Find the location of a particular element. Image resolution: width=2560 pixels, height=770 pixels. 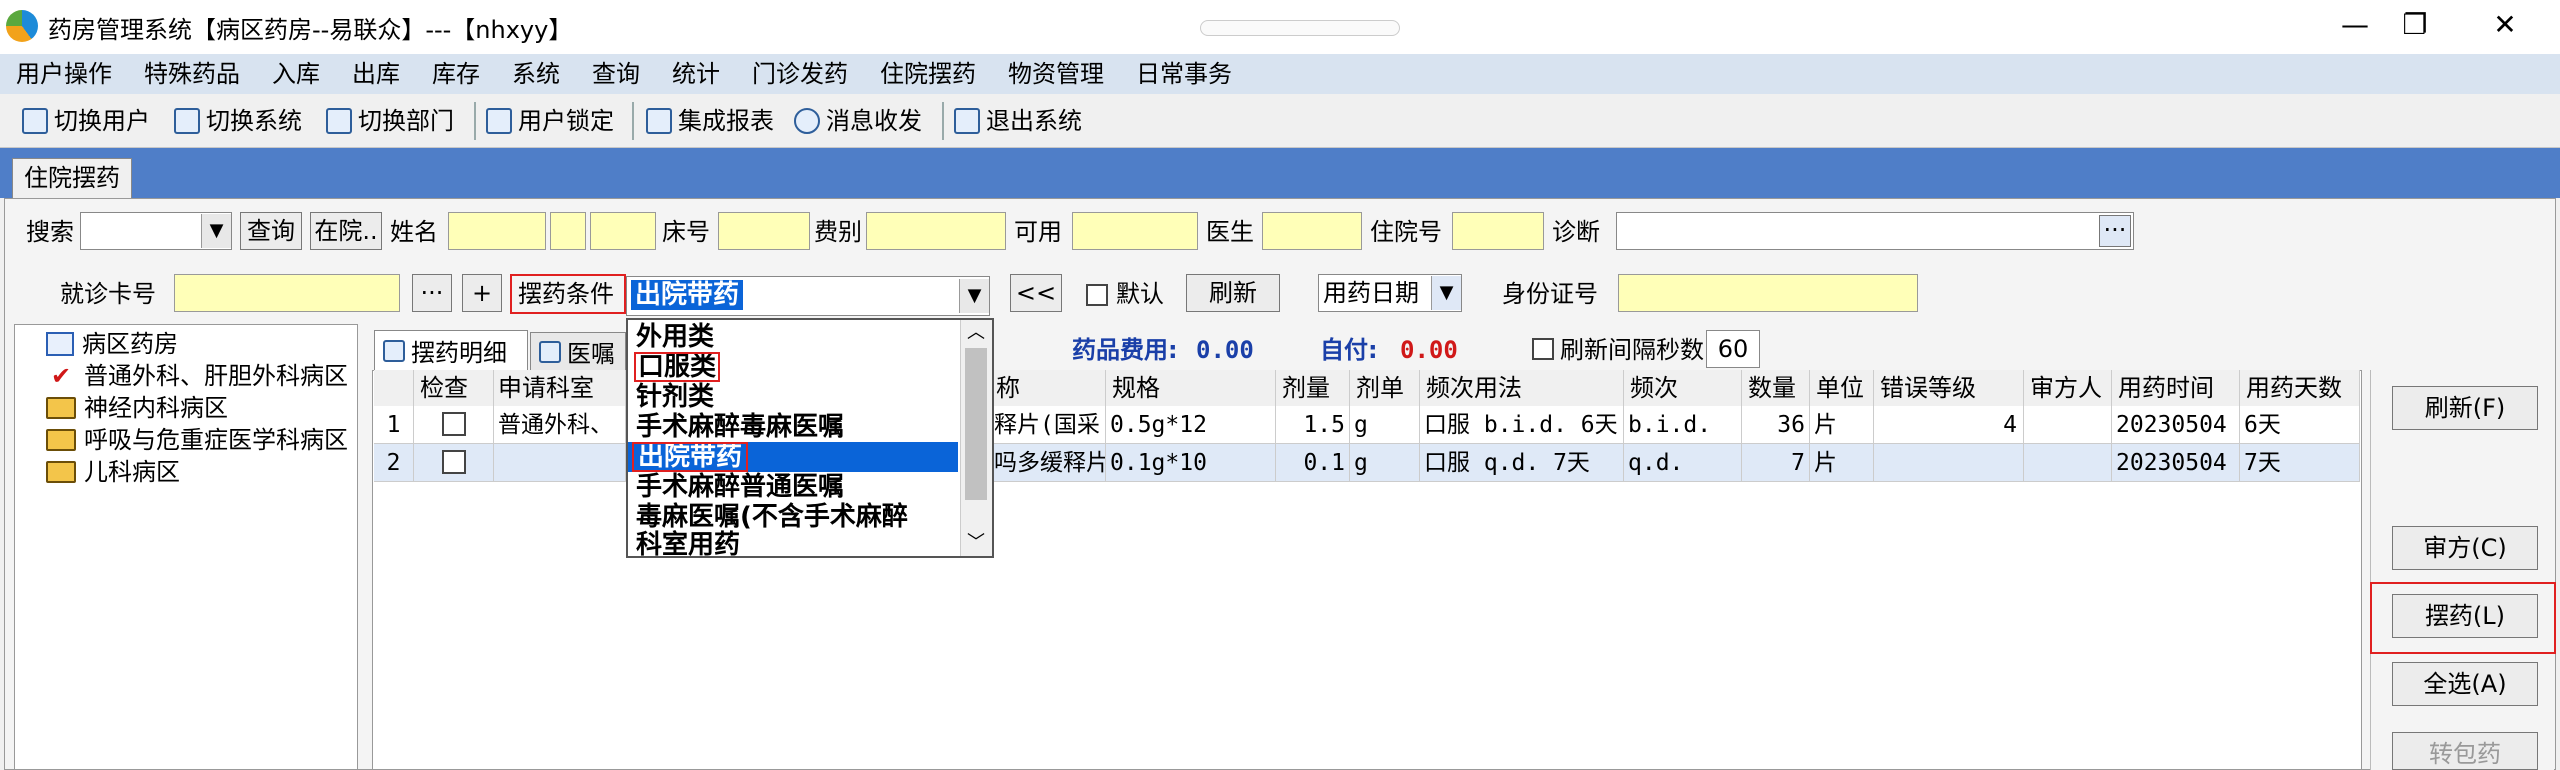

bed-label: 床号 is located at coordinates (686, 232).